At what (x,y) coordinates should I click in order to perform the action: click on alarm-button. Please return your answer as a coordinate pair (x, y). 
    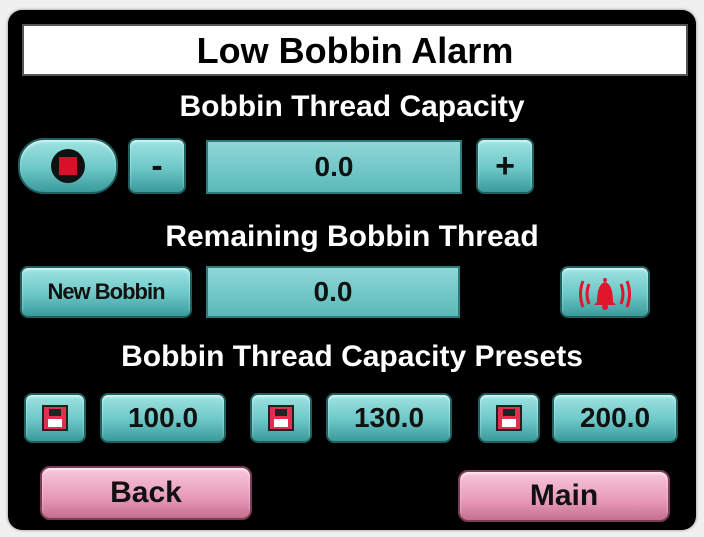
    Looking at the image, I should click on (605, 292).